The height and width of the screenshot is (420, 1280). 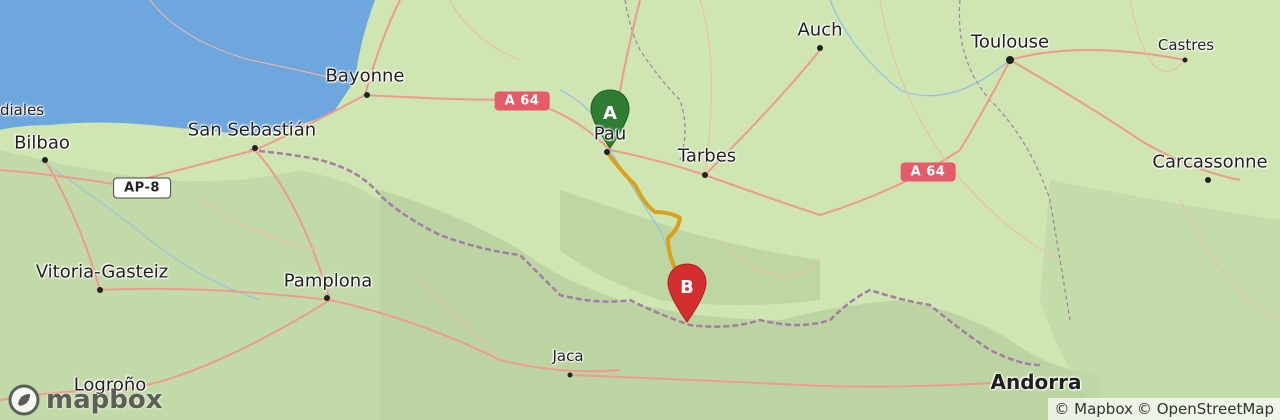 I want to click on road-shield-a64-east: A 64, so click(x=928, y=172).